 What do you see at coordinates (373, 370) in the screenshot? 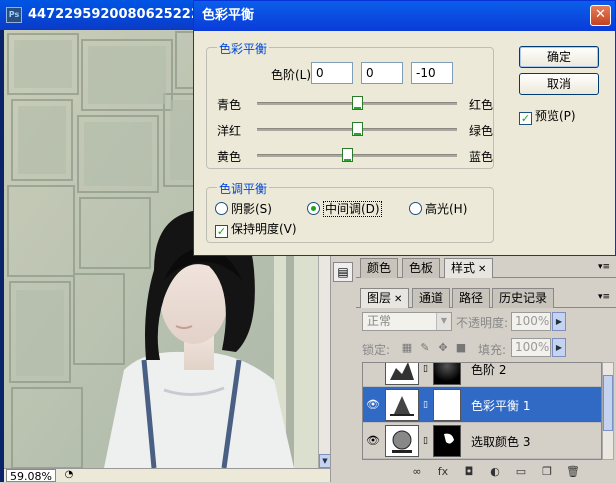
I see `visibility-empty-icon` at bounding box center [373, 370].